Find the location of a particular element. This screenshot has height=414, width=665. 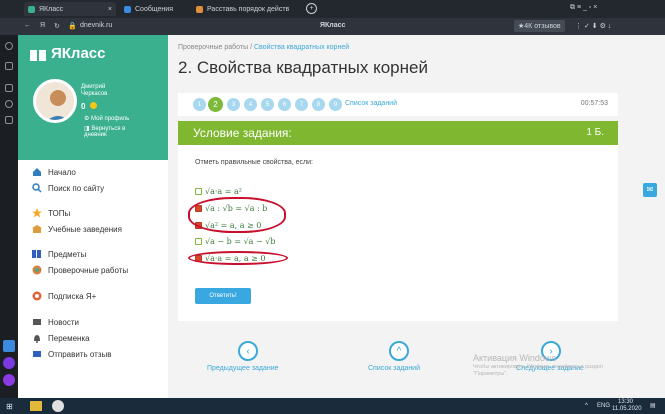

download-icon is located at coordinates (9, 88).